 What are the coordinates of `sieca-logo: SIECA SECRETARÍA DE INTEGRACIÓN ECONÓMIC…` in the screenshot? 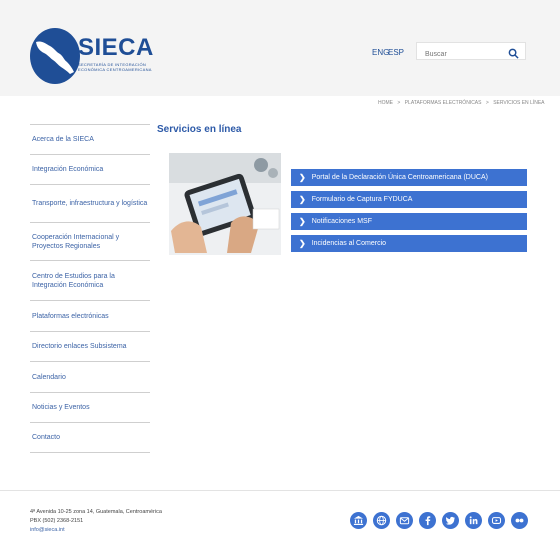 It's located at (92, 58).